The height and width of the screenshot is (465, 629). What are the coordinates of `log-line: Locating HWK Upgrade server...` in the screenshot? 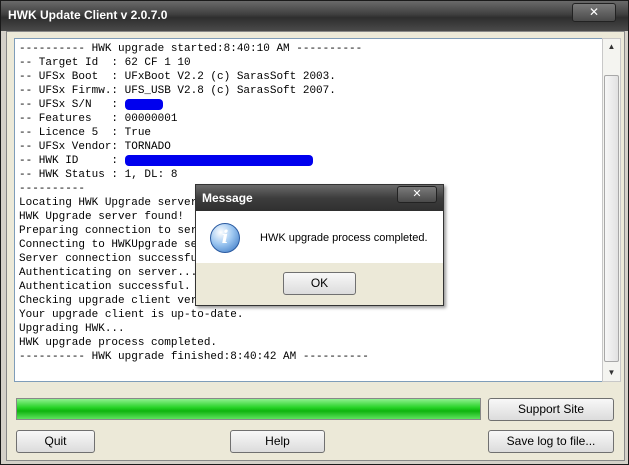 It's located at (118, 203).